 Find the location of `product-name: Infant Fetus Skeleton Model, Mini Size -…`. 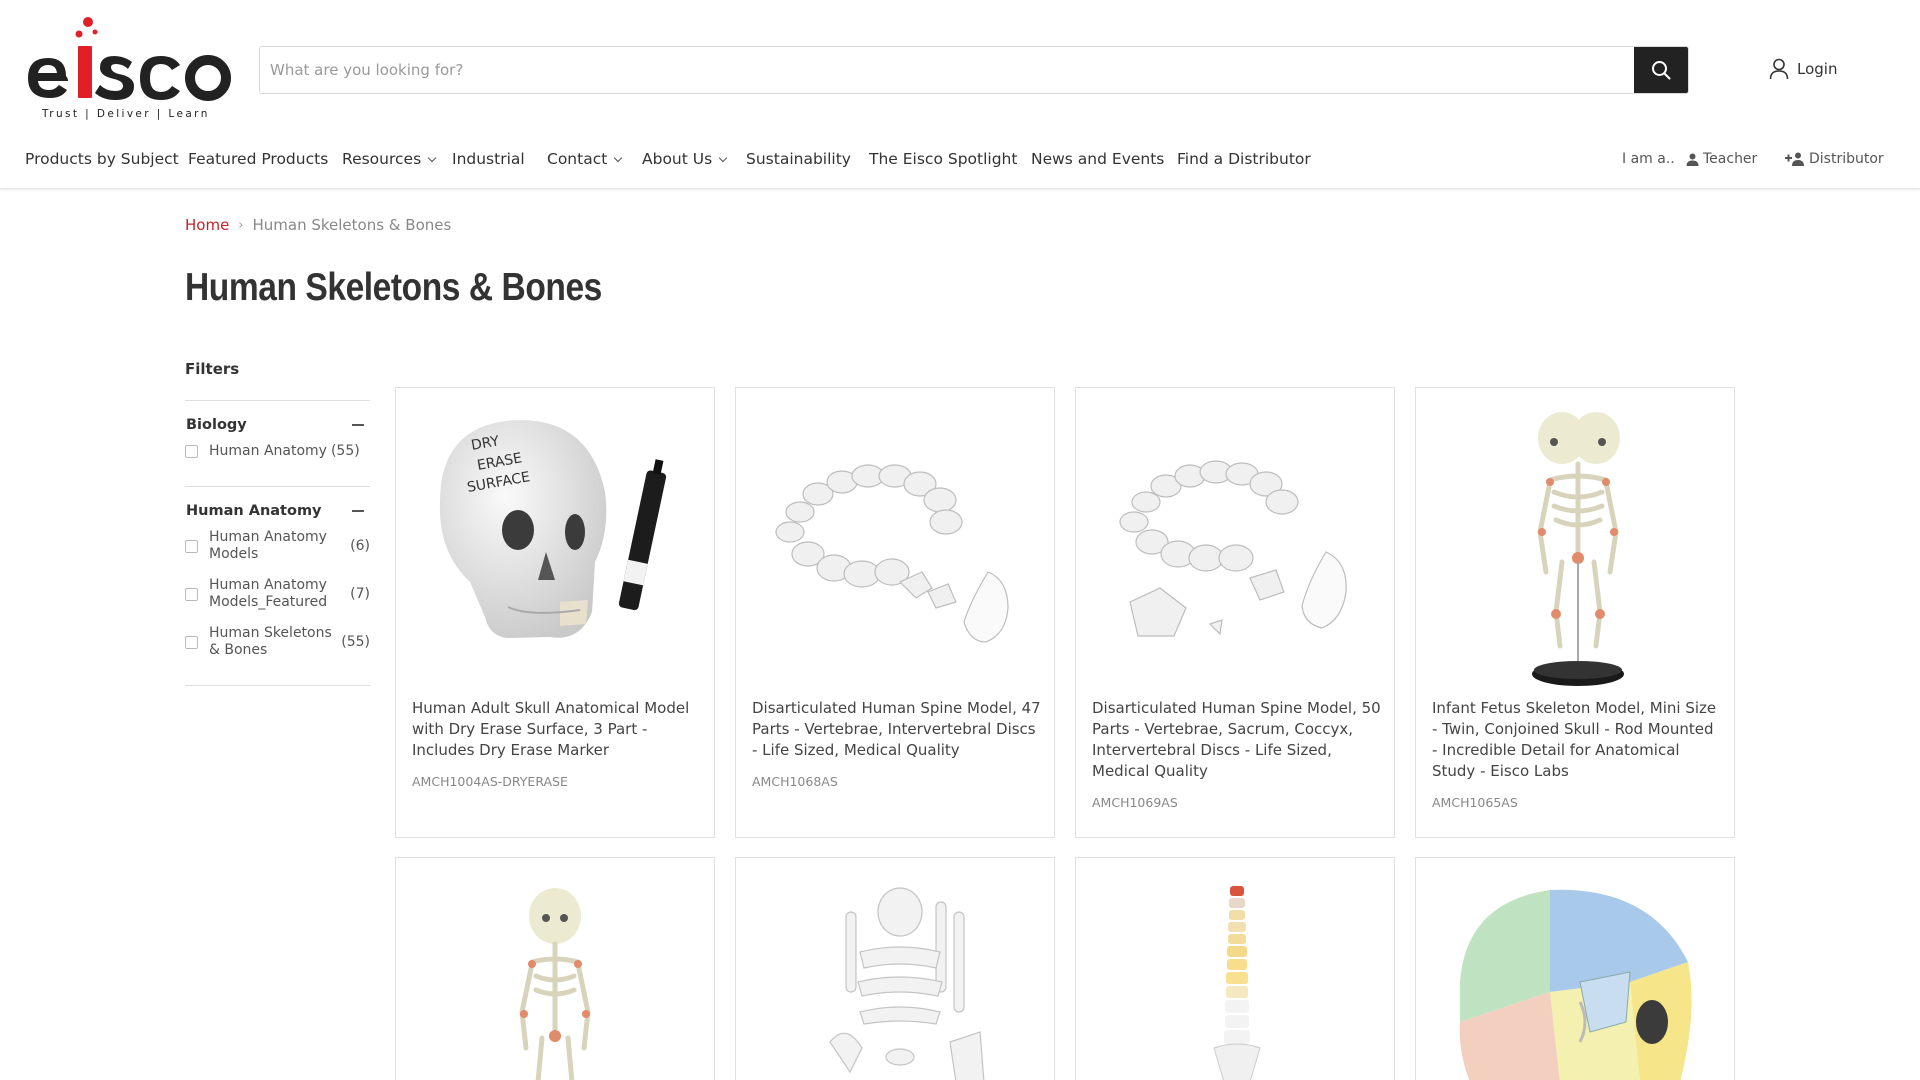

product-name: Infant Fetus Skeleton Model, Mini Size -… is located at coordinates (1577, 740).